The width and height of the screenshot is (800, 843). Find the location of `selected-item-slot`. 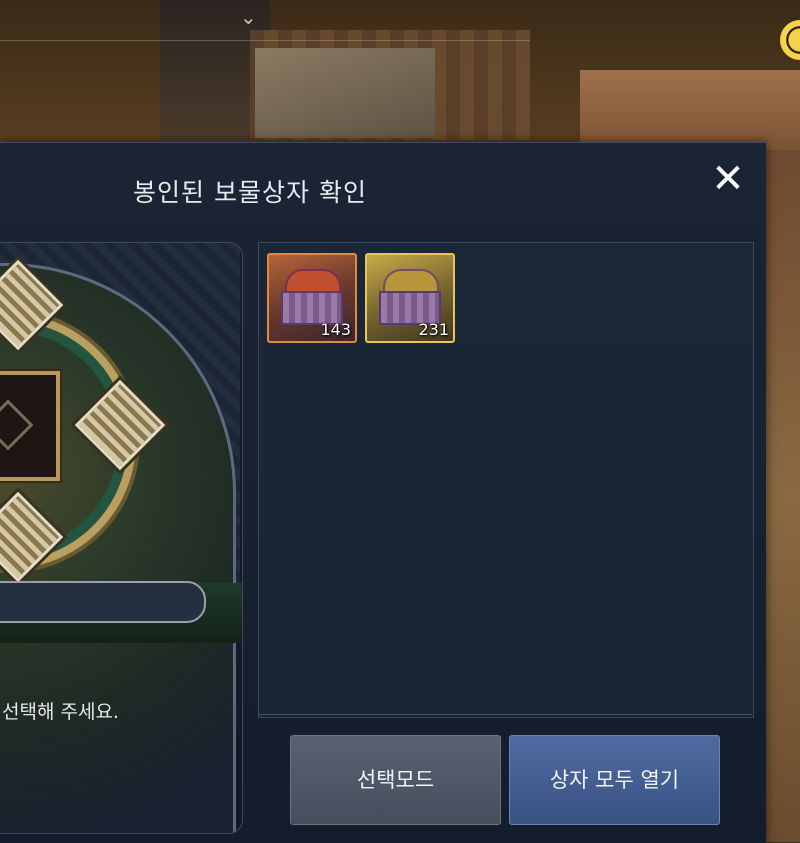

selected-item-slot is located at coordinates (30, 426).